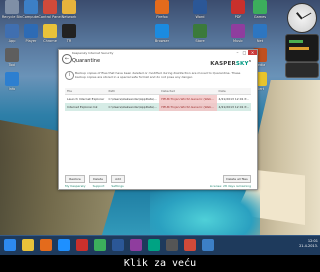 Image resolution: width=320 pixels, height=272 pixels. Describe the element at coordinates (299, 48) in the screenshot. I see `ram-bar` at that location.